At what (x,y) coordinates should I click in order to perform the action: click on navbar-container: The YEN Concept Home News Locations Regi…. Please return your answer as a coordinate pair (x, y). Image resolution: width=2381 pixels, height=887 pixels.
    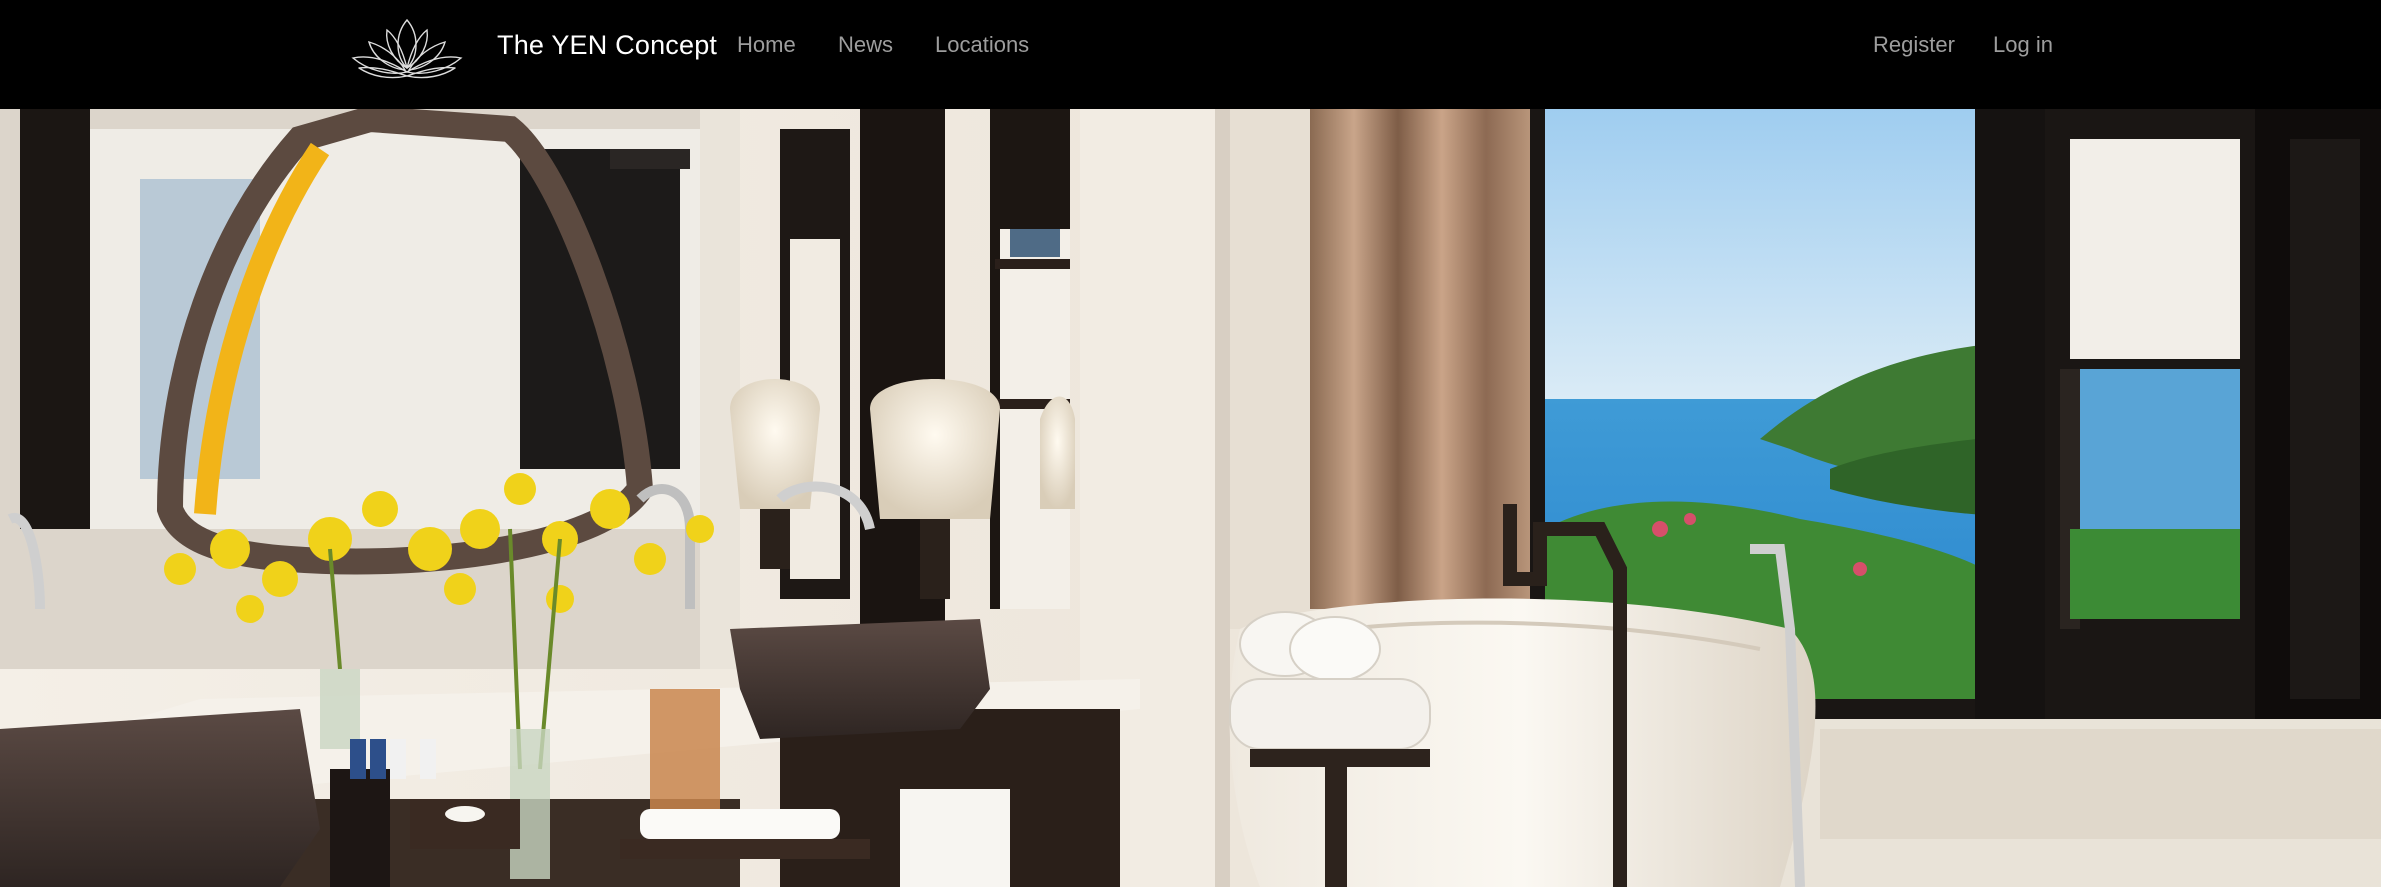
    Looking at the image, I should click on (1204, 54).